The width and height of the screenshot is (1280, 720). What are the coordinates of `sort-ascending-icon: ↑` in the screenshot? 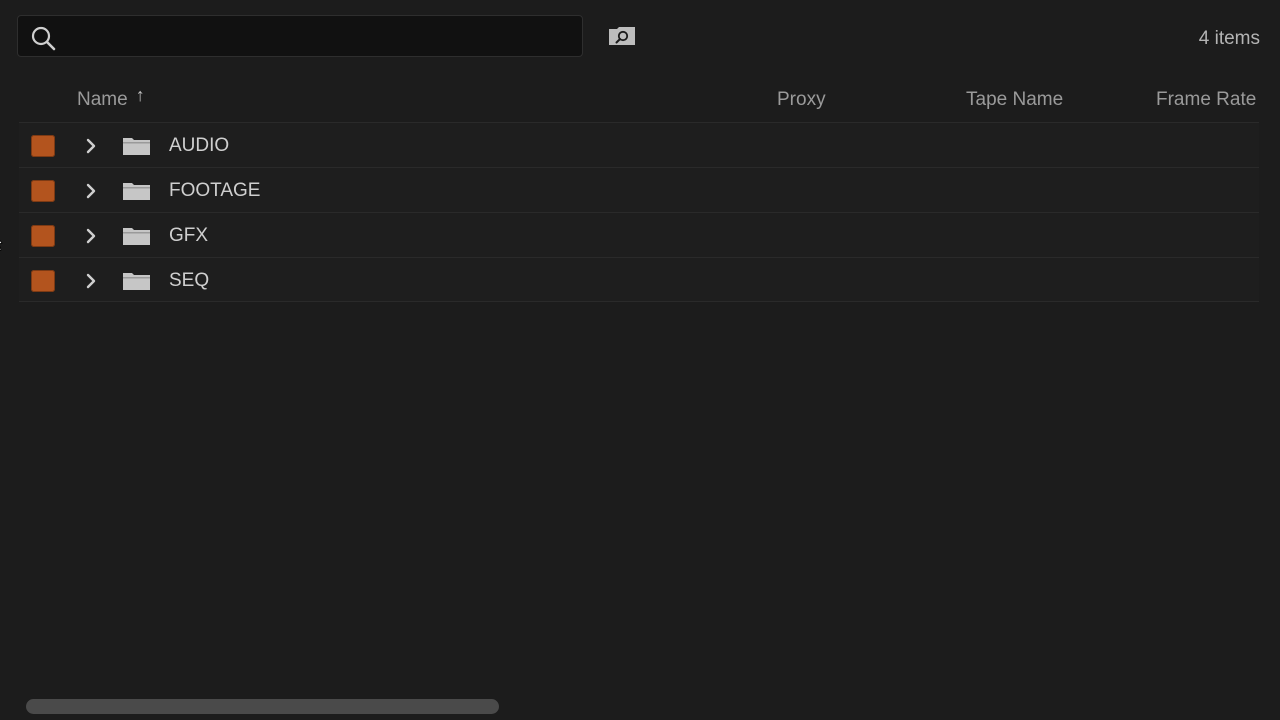 It's located at (140, 95).